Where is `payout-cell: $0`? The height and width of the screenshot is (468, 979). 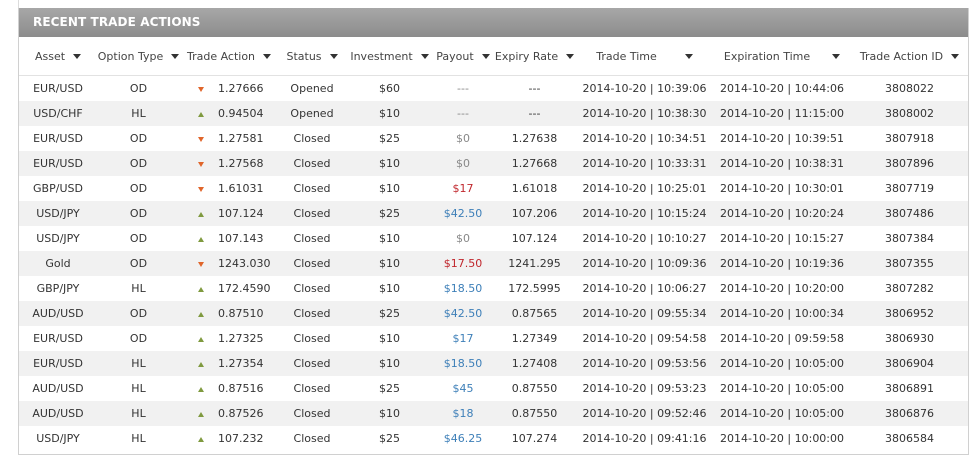
payout-cell: $0 is located at coordinates (463, 138).